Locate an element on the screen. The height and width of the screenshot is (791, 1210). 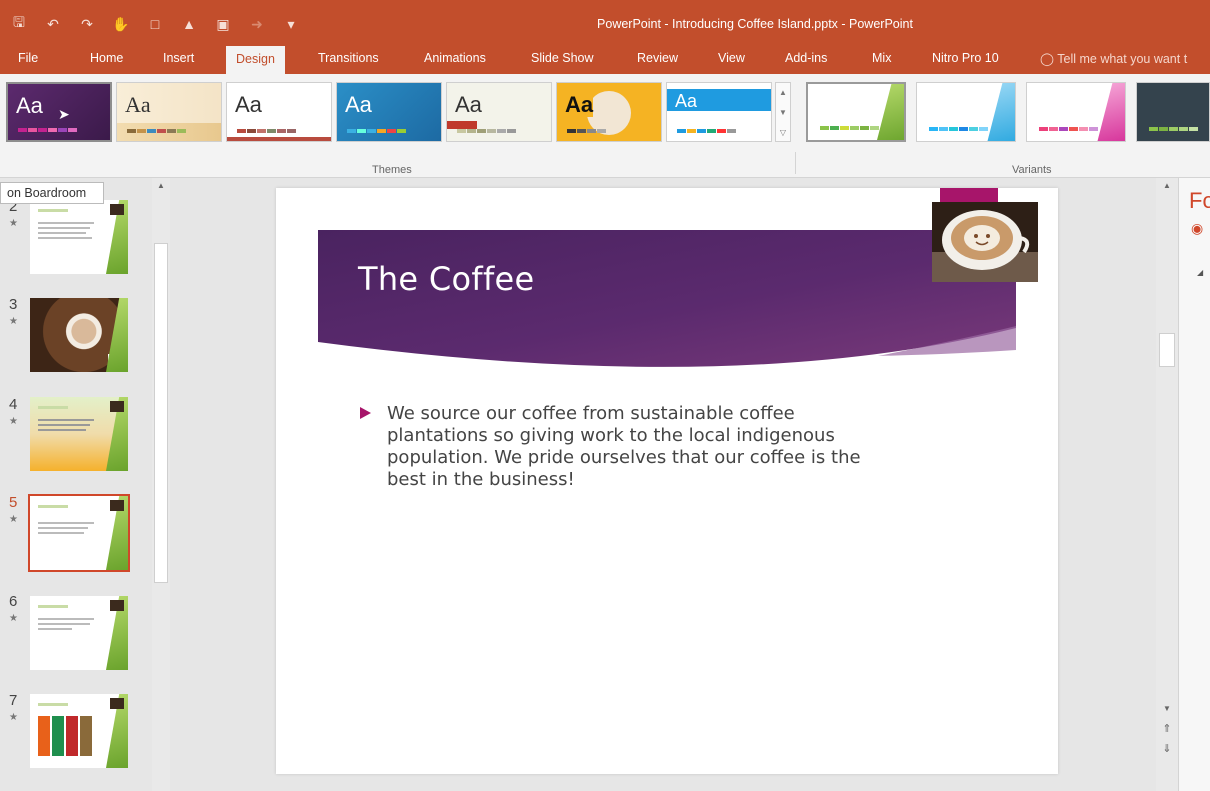
variants-group-label: Variants is located at coordinates (1032, 170).